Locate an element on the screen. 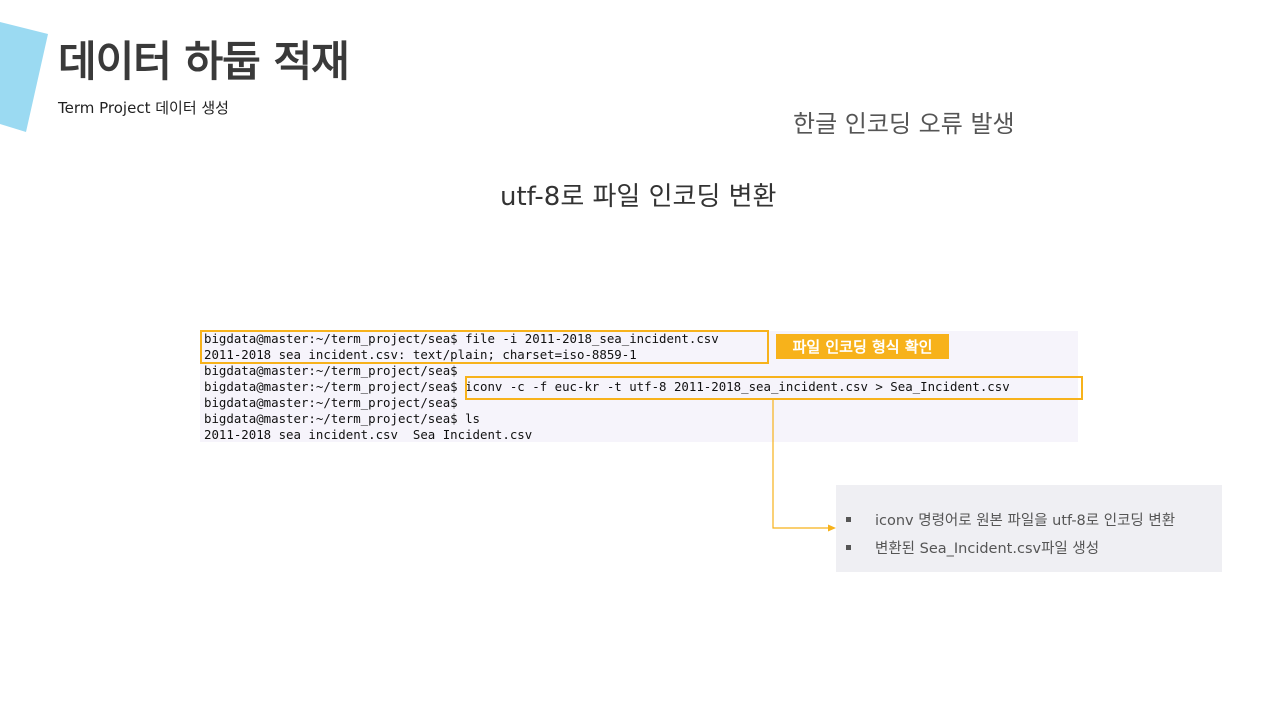 This screenshot has height=720, width=1280. encoding-error-note: 한글 인코딩 오류 발생 is located at coordinates (904, 124).